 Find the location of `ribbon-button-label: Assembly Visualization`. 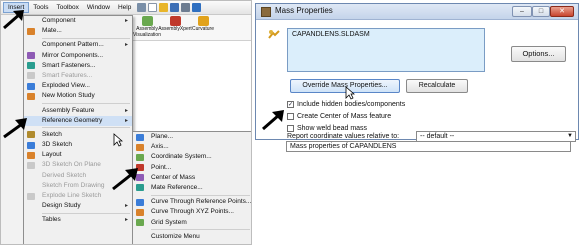

ribbon-button-label: Assembly Visualization is located at coordinates (147, 32).